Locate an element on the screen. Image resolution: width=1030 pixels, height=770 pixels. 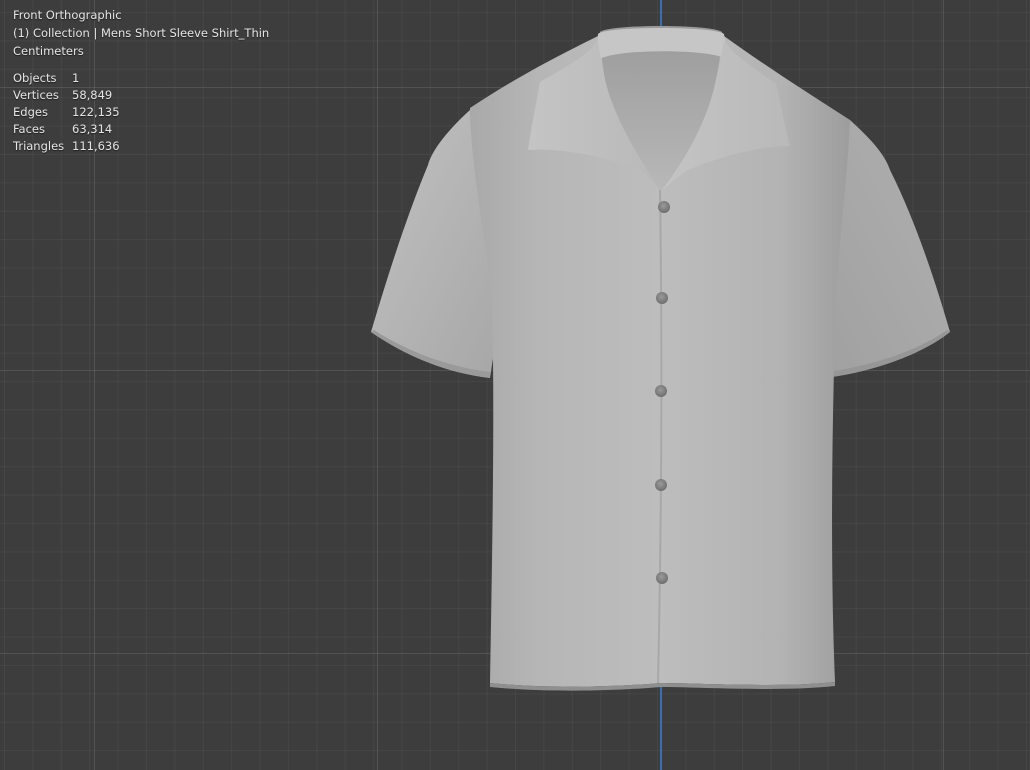
stat-label: Triangles is located at coordinates (39, 146).